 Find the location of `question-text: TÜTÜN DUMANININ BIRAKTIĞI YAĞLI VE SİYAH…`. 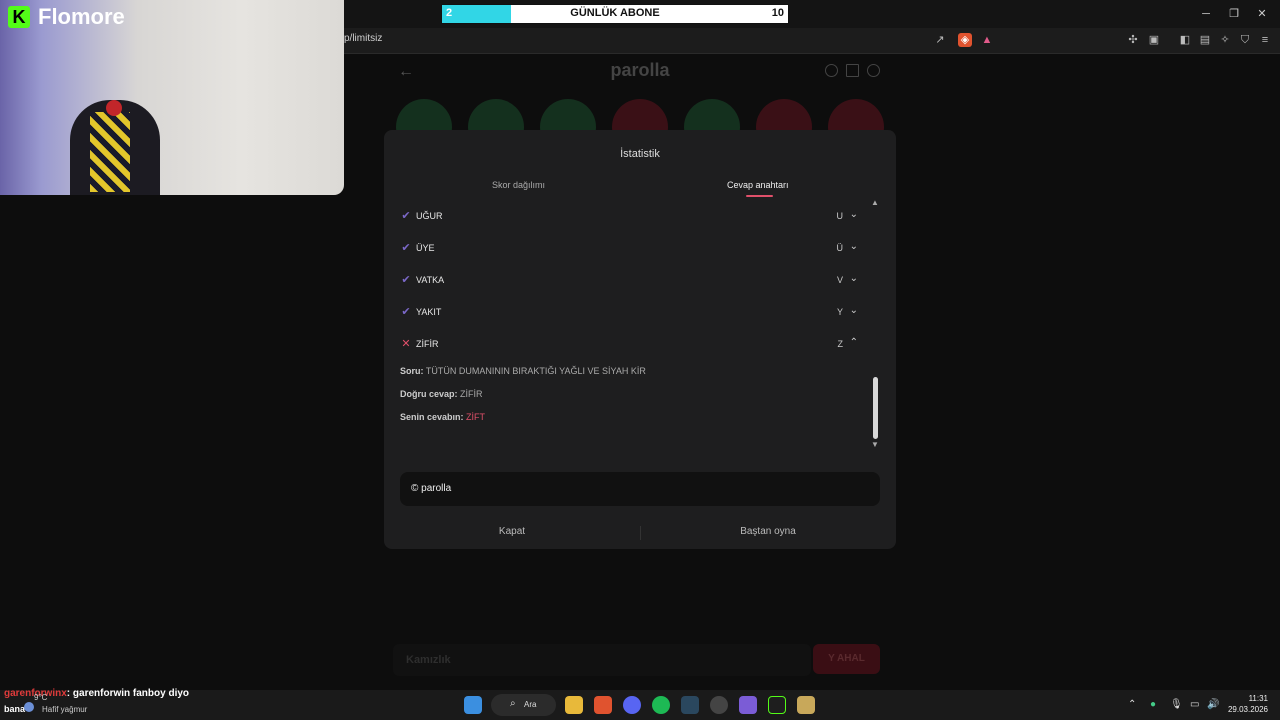

question-text: TÜTÜN DUMANININ BIRAKTIĞI YAĞLI VE SİYAH… is located at coordinates (535, 371).